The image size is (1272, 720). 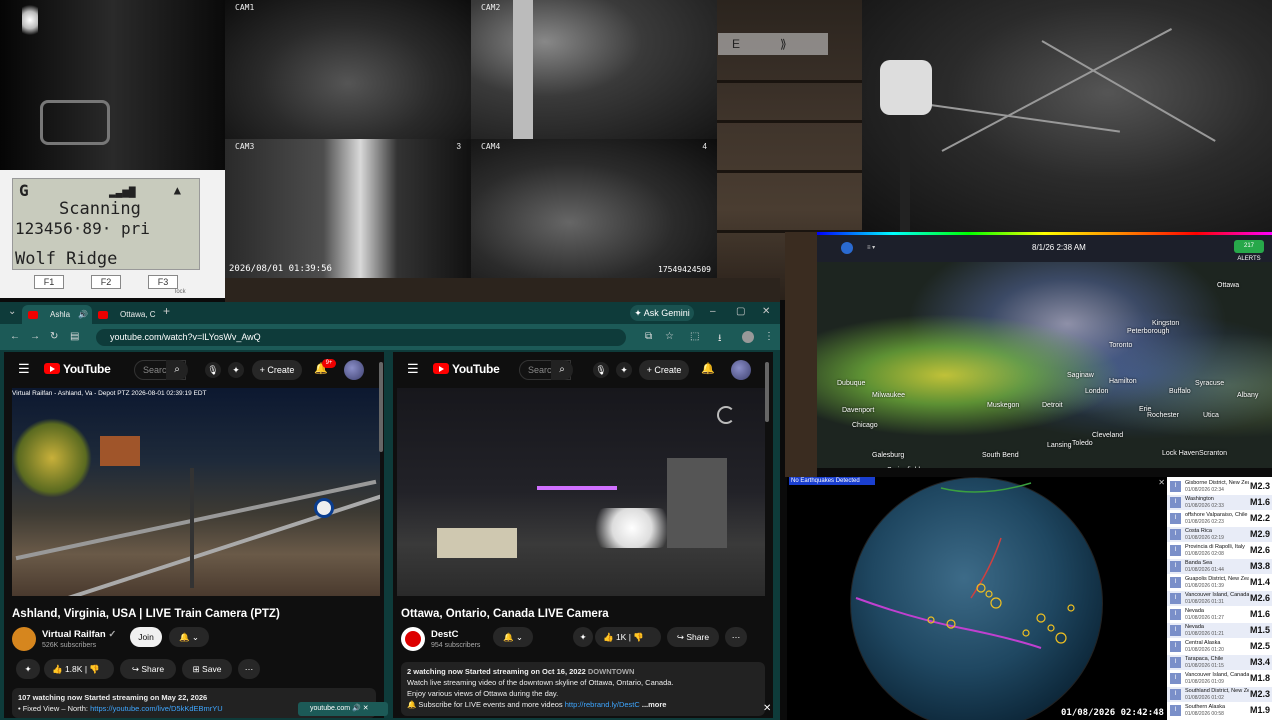 What do you see at coordinates (1219, 614) in the screenshot?
I see `quake-list-item: I Nevada 01/08/2026 01:27 M1.6` at bounding box center [1219, 614].